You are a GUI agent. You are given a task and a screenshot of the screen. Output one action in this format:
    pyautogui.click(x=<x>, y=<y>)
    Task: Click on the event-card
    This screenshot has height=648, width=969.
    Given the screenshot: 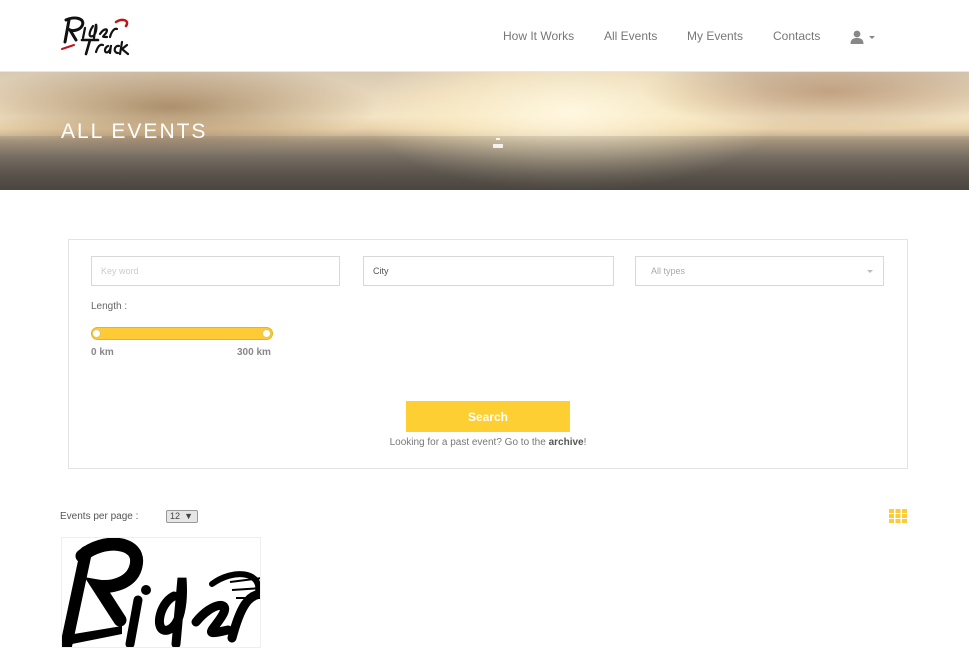 What is the action you would take?
    pyautogui.click(x=161, y=592)
    